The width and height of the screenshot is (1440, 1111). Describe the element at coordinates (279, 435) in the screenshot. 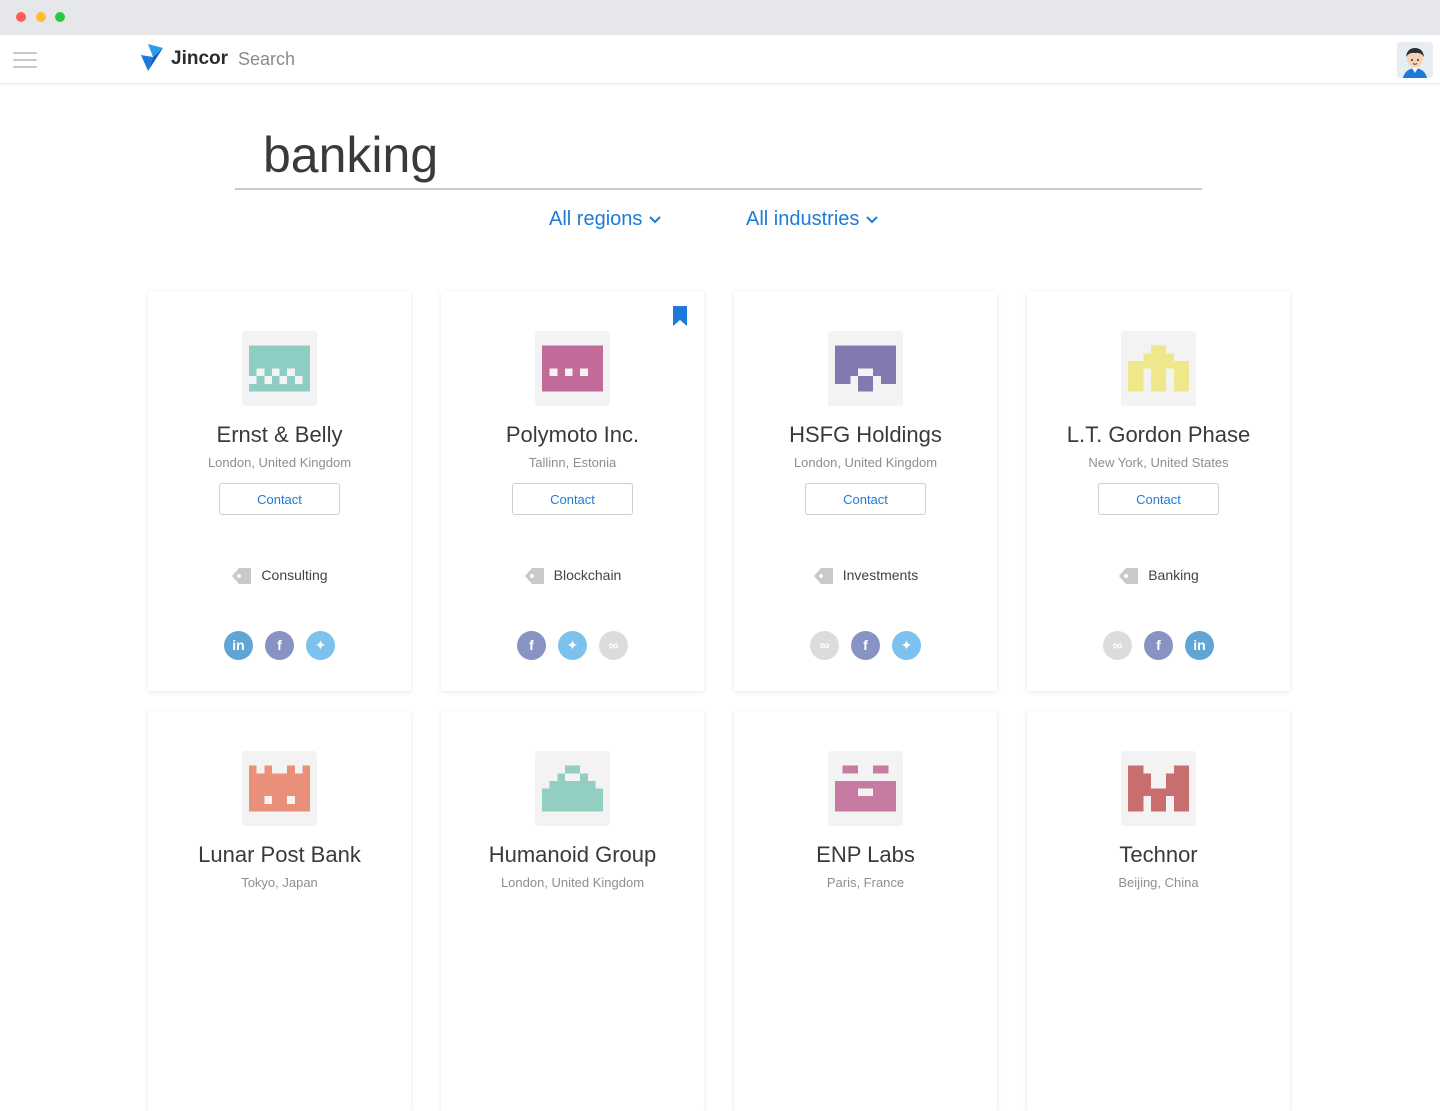

I see `company-name: Ernst & Belly` at that location.